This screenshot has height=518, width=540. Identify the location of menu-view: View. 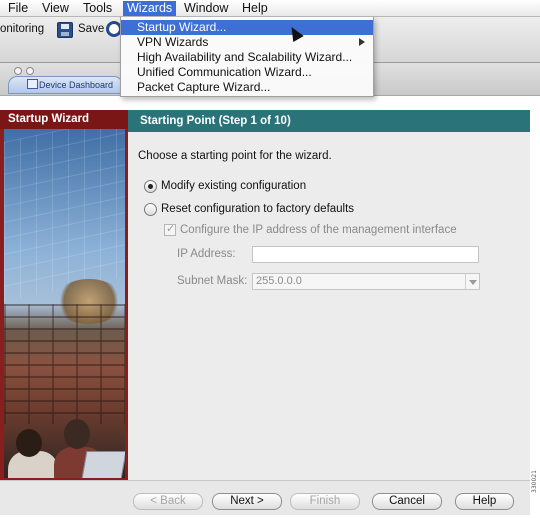
(55, 8).